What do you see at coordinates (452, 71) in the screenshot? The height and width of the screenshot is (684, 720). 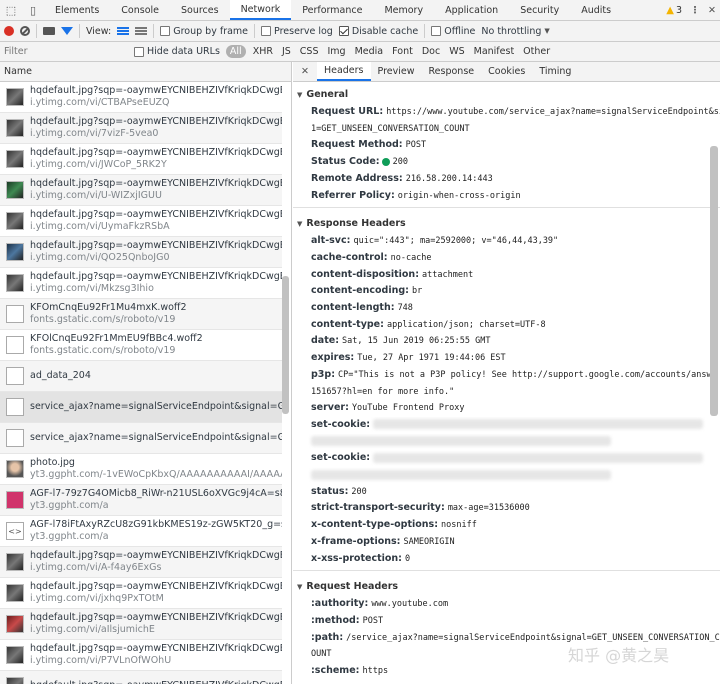 I see `detail-tab-response: Response` at bounding box center [452, 71].